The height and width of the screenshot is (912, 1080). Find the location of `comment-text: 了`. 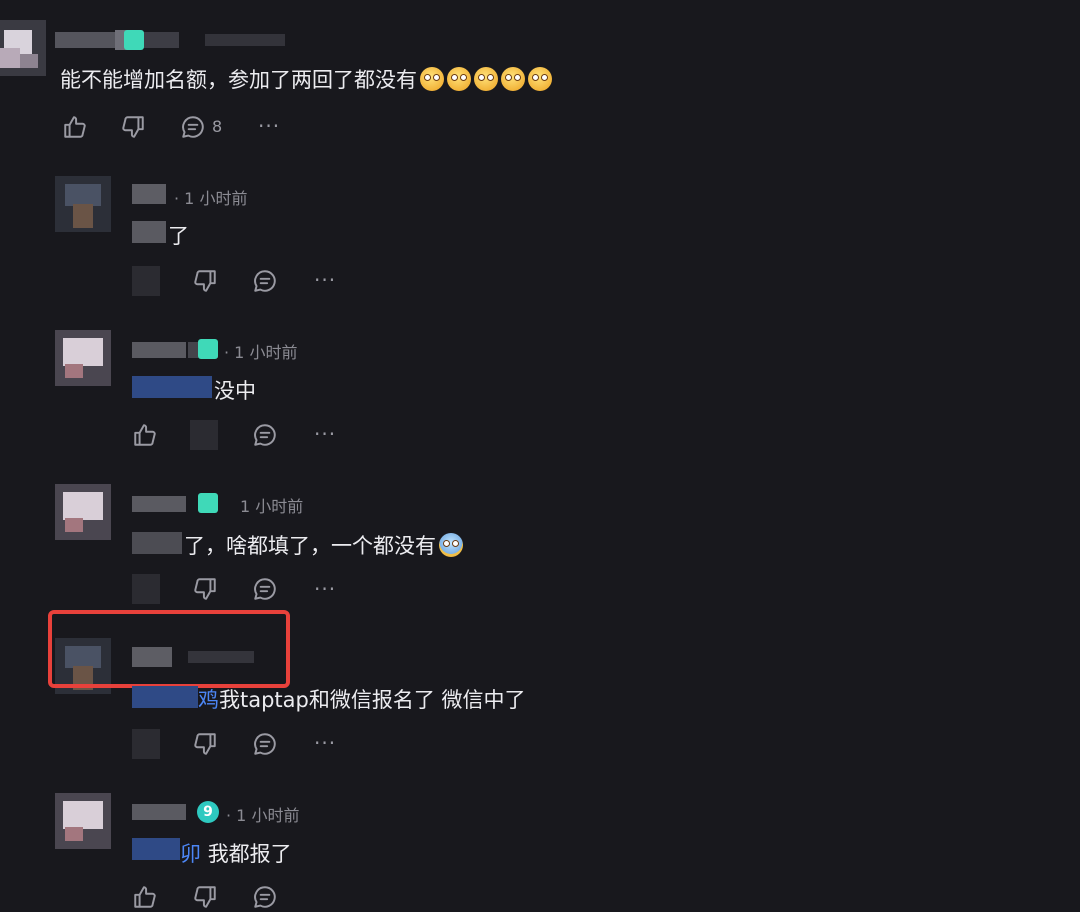

comment-text: 了 is located at coordinates (178, 236).